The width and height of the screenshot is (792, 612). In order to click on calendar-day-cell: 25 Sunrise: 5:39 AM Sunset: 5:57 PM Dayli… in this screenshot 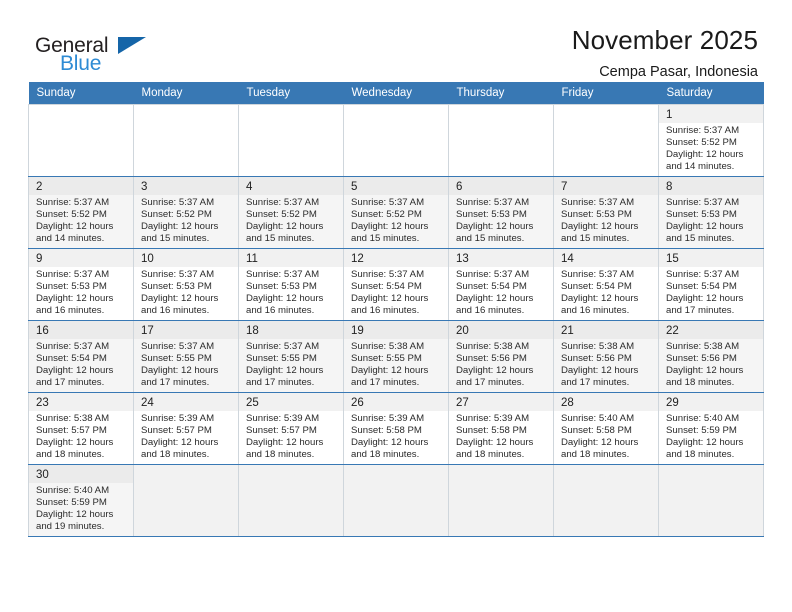, I will do `click(291, 428)`.